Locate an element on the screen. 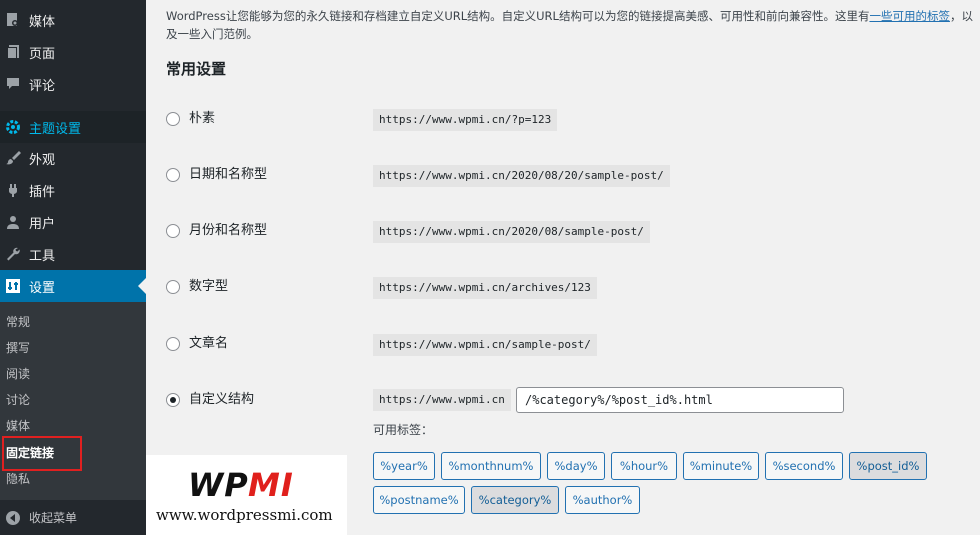  url-example-month-name: https://www.wpmi.cn/2020/08/sample-post/ is located at coordinates (511, 232).